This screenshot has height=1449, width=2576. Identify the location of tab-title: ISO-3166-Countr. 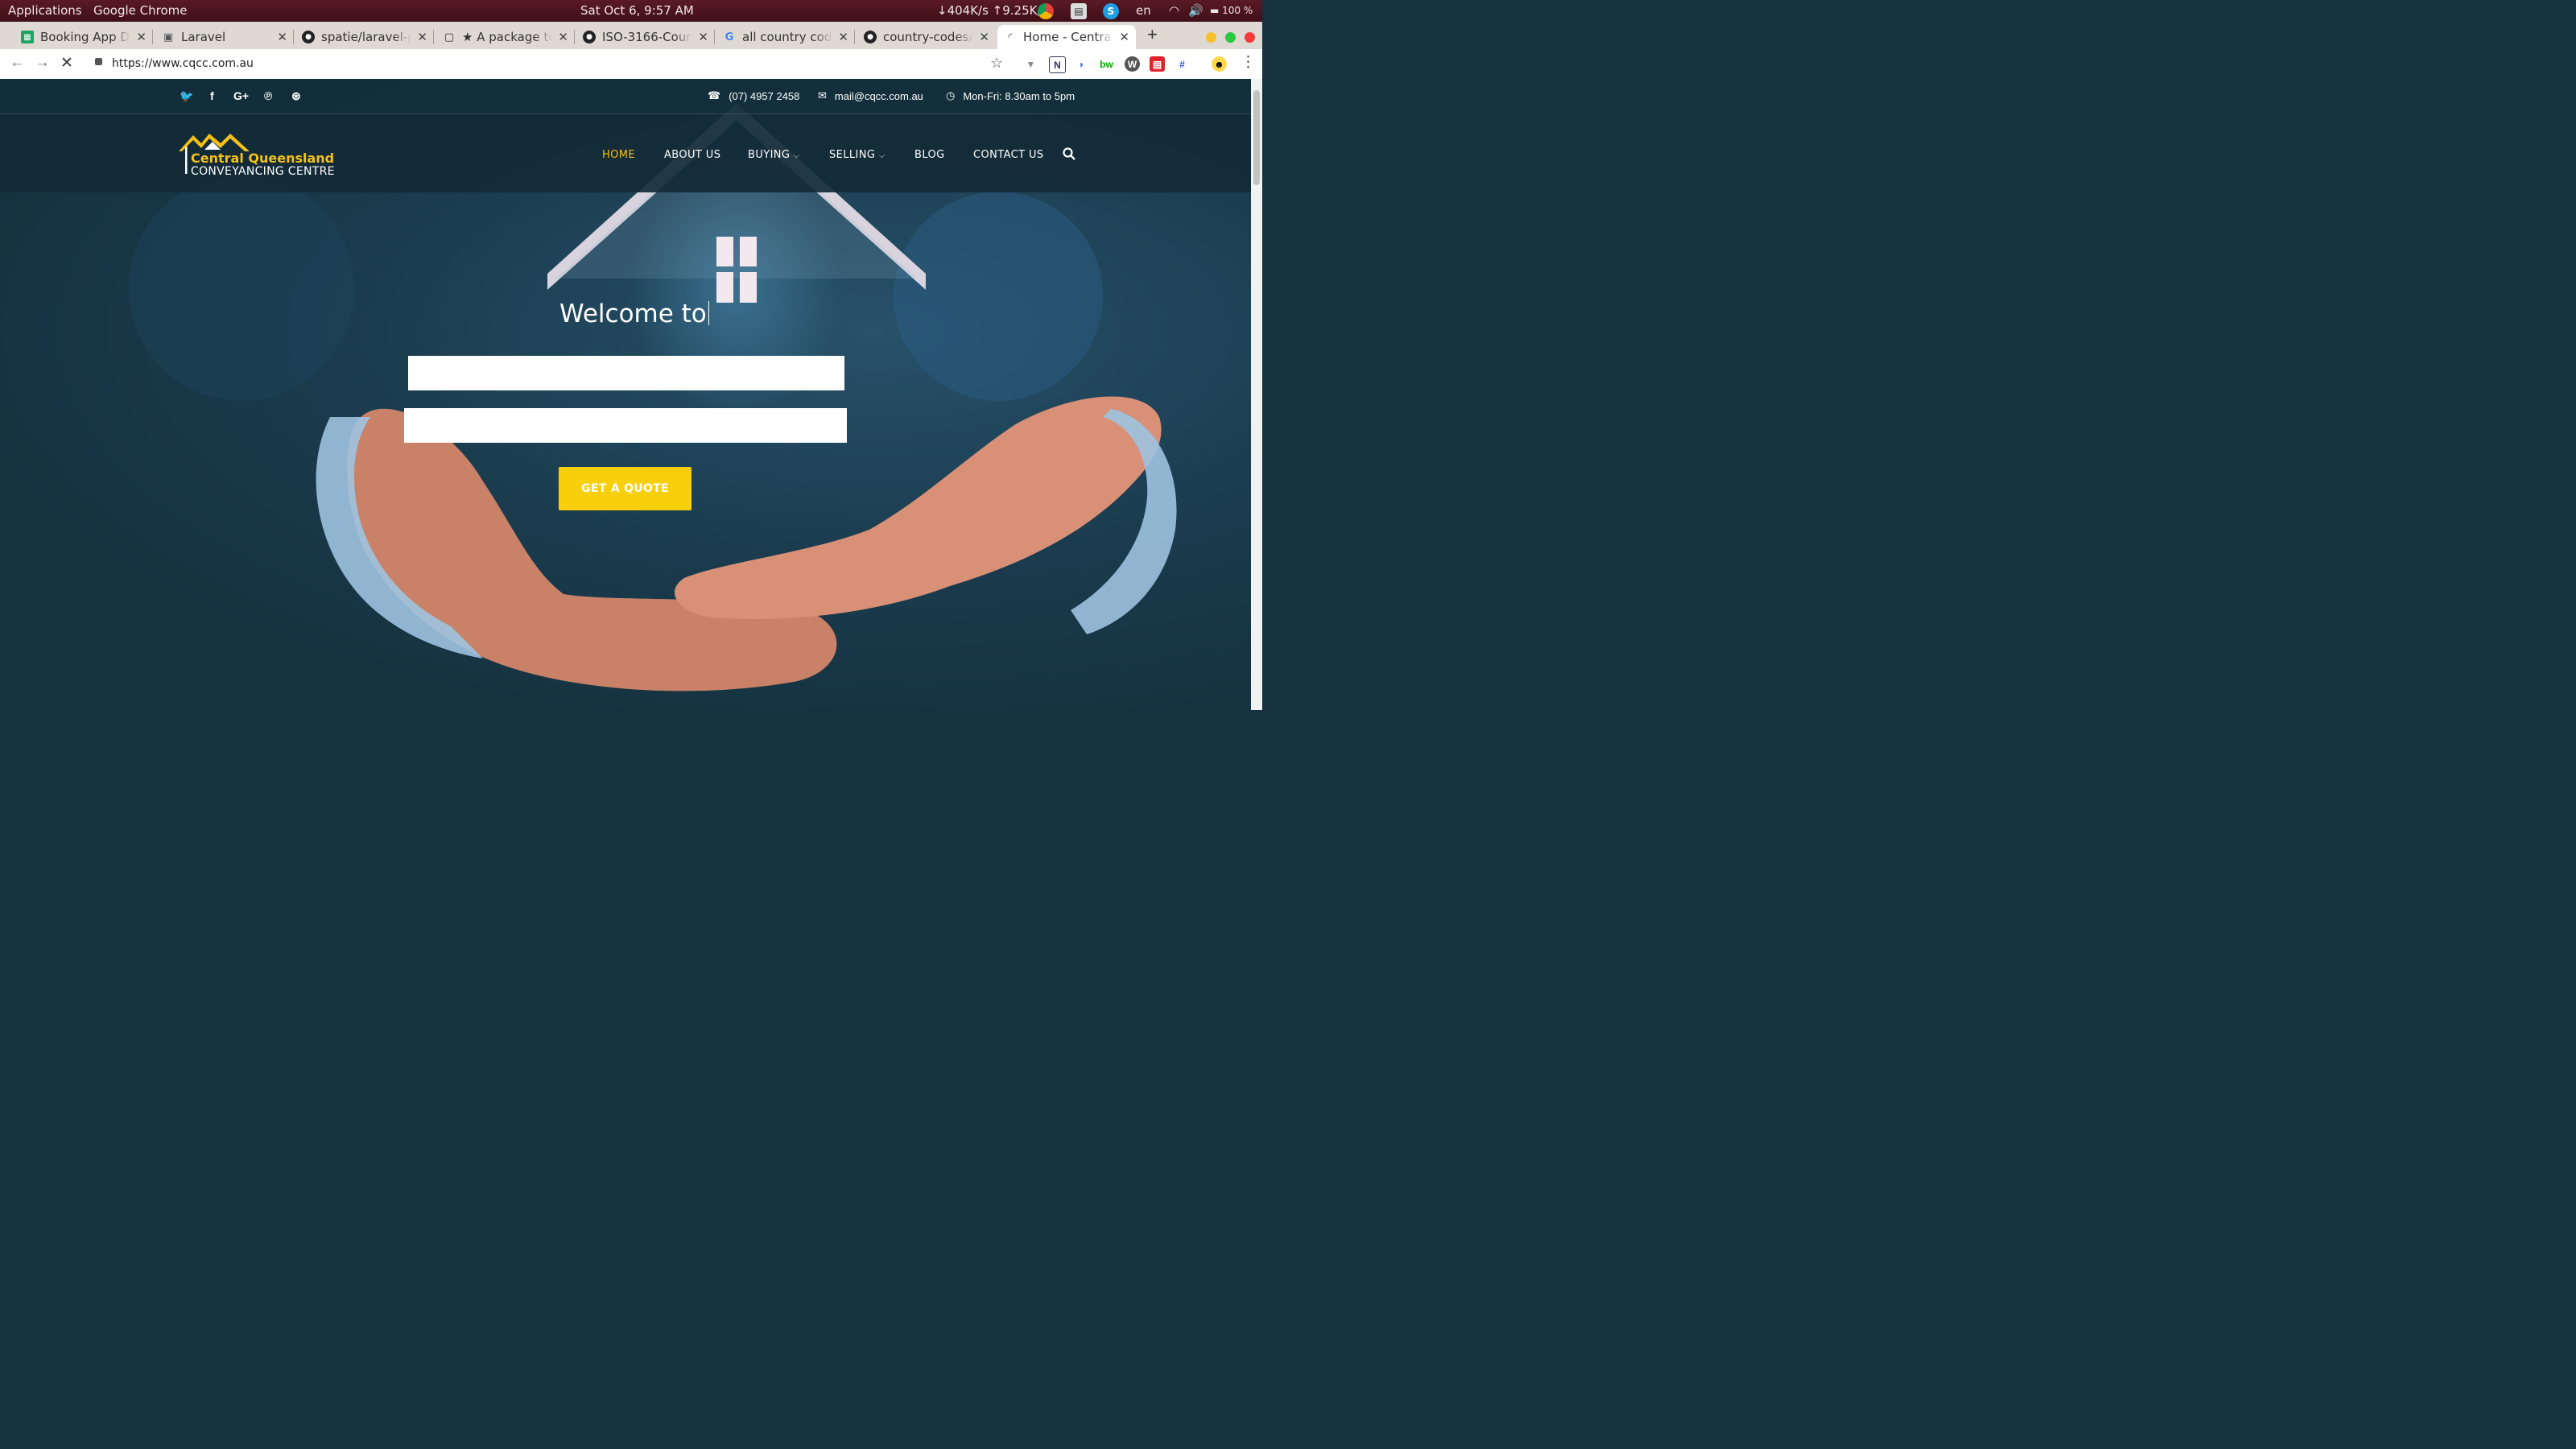
(647, 37).